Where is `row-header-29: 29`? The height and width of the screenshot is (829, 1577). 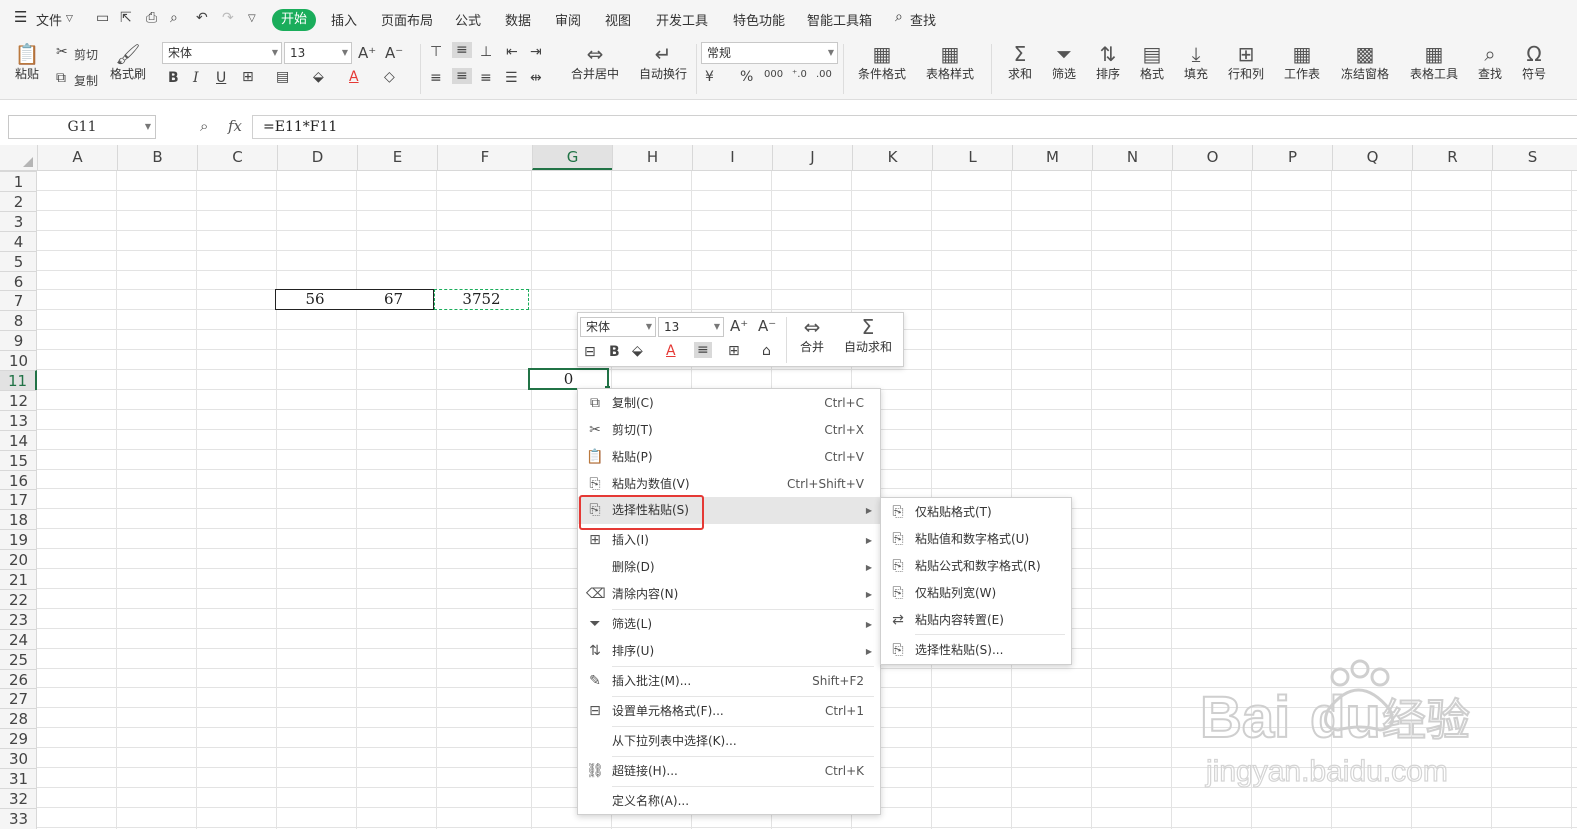 row-header-29: 29 is located at coordinates (18, 738).